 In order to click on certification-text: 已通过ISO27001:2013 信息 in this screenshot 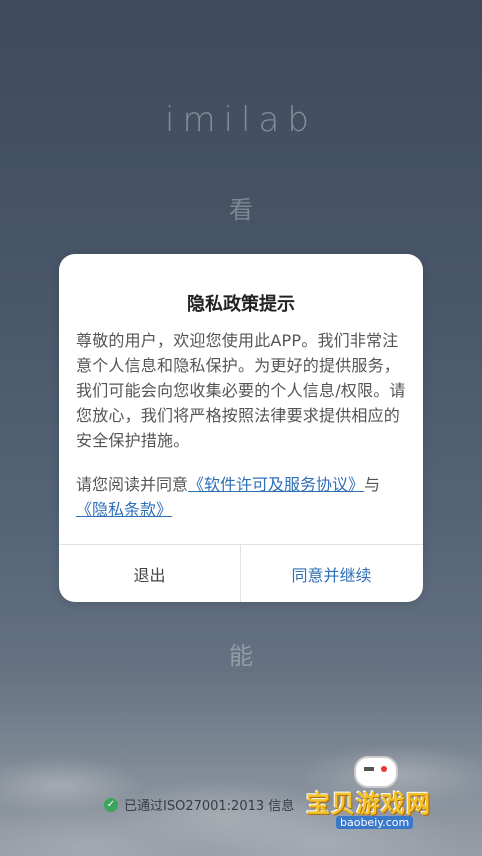, I will do `click(209, 806)`.